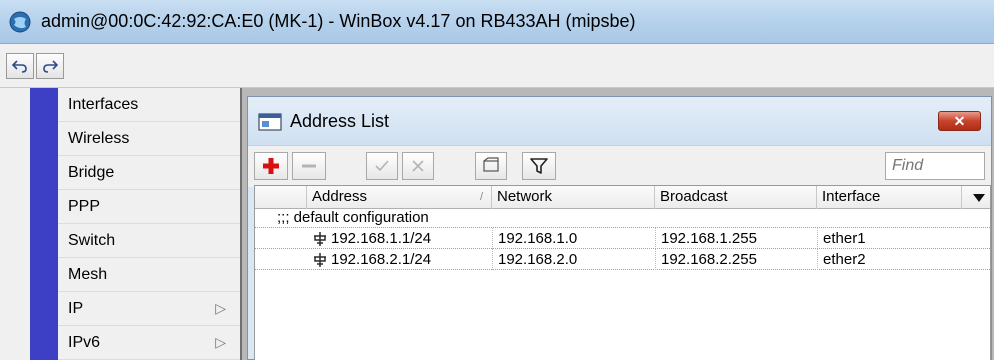 The image size is (994, 360). I want to click on sidebar-item-ipv6: IPv6 ▷, so click(149, 343).